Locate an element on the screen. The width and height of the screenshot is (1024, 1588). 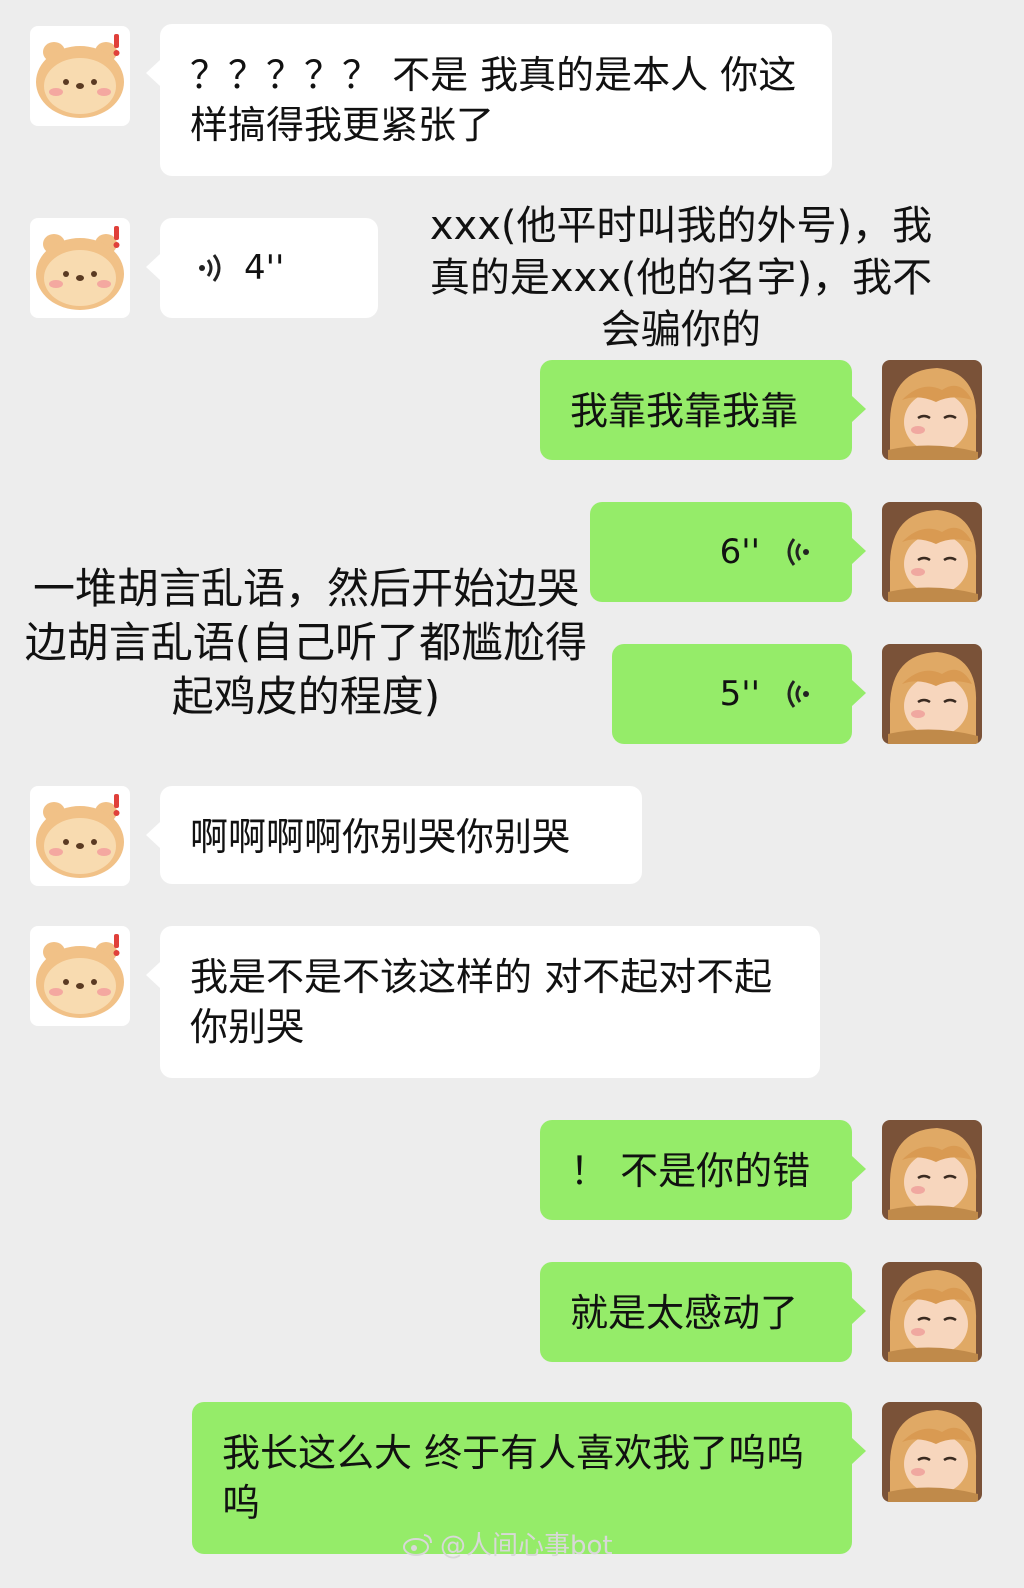
message-text: 啊啊啊啊你别哭你别哭 is located at coordinates (380, 837).